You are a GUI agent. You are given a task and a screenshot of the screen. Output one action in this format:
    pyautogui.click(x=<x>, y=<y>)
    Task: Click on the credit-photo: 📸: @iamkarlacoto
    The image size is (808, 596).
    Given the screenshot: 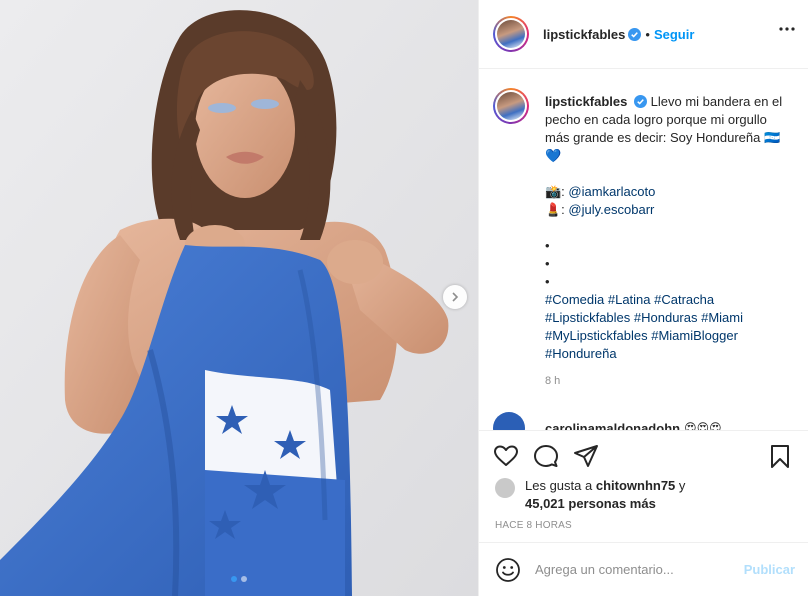 What is the action you would take?
    pyautogui.click(x=665, y=192)
    